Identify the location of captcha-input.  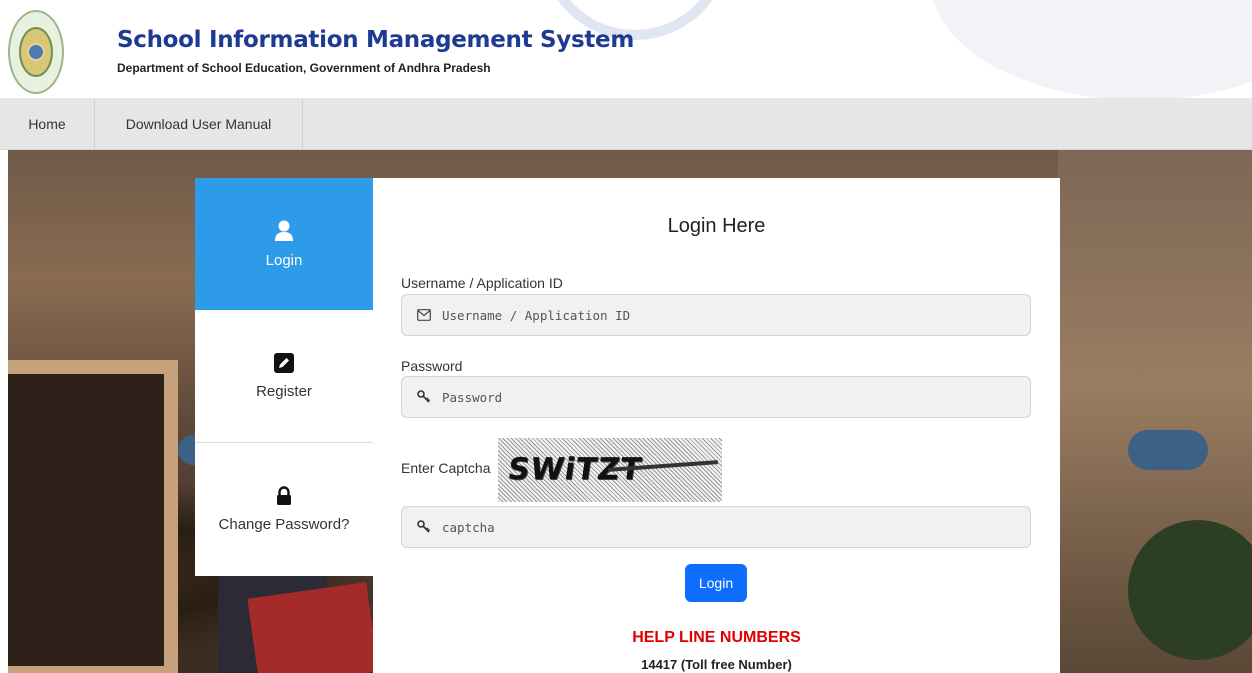
(732, 527).